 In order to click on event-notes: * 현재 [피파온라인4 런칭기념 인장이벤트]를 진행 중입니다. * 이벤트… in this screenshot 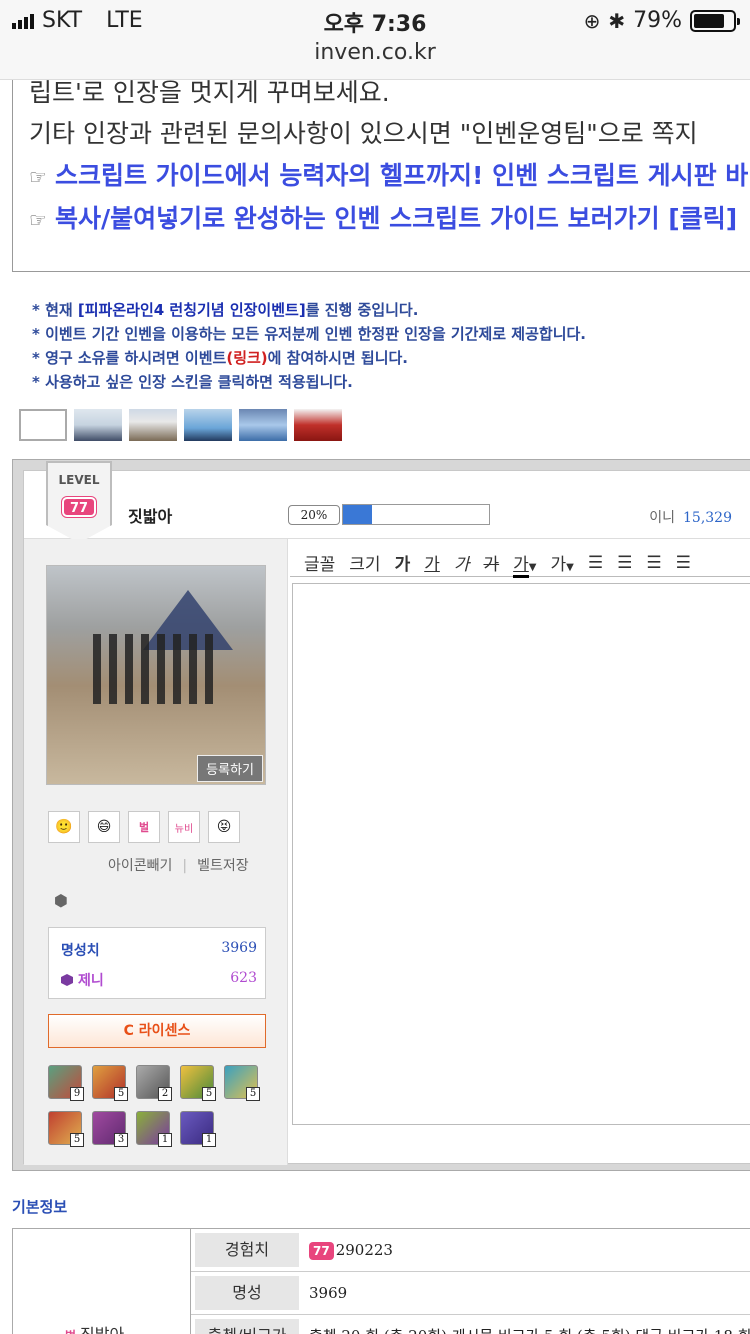, I will do `click(309, 346)`.